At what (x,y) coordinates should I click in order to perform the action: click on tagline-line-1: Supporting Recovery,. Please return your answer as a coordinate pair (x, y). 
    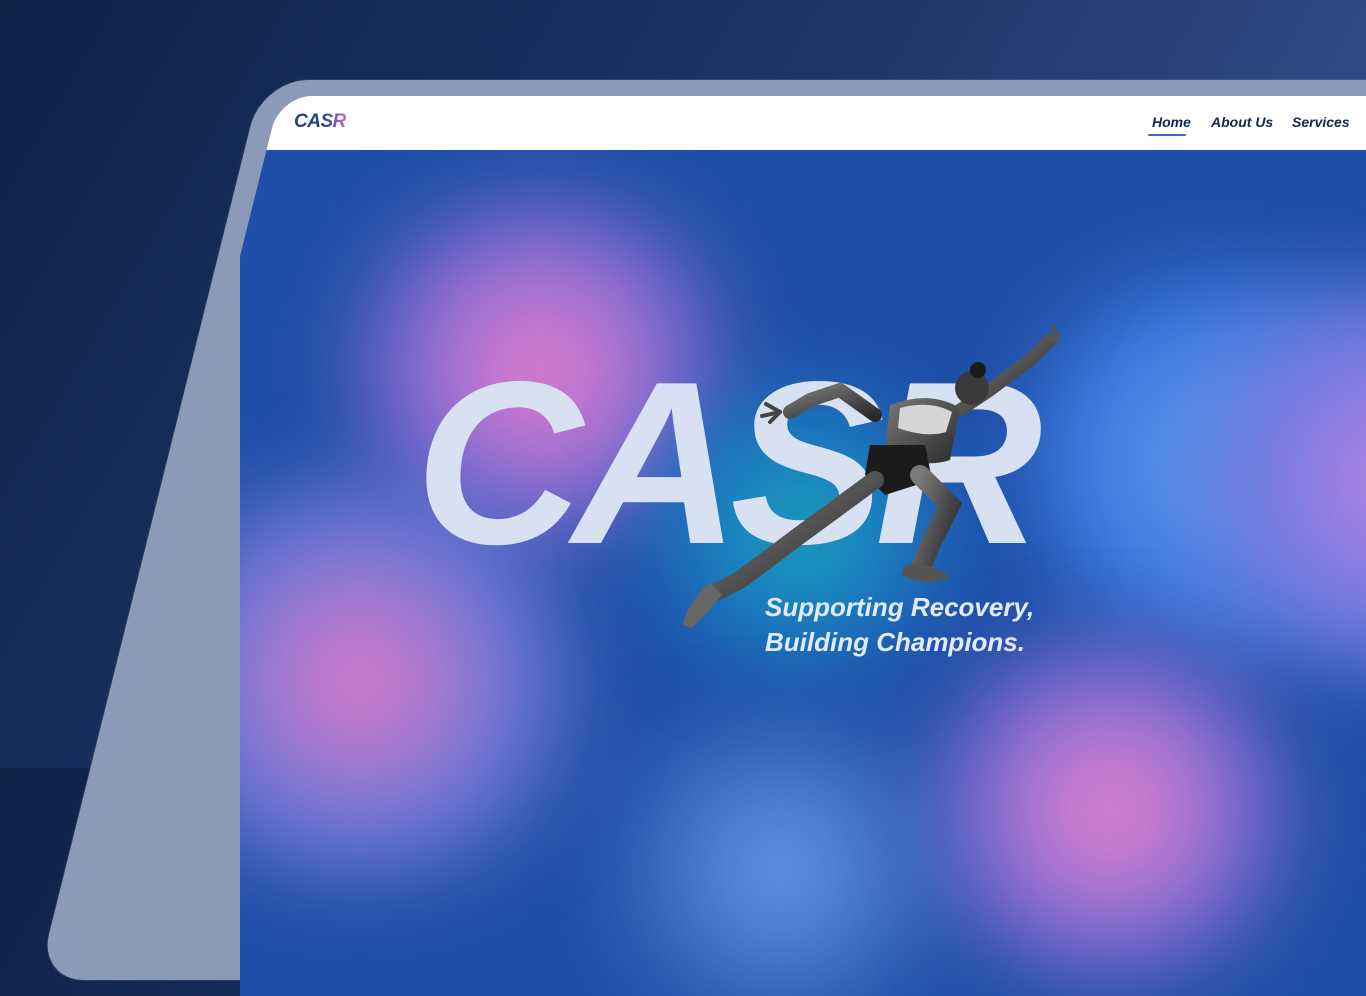
    Looking at the image, I should click on (900, 607).